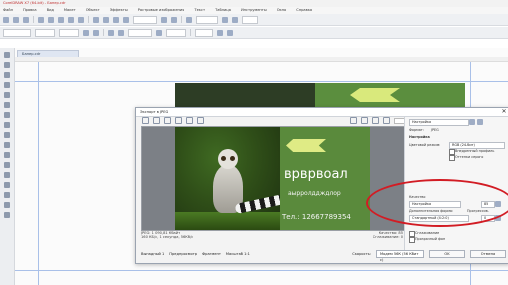  I want to click on grayscale-label: Оттенки серого, so click(469, 157).